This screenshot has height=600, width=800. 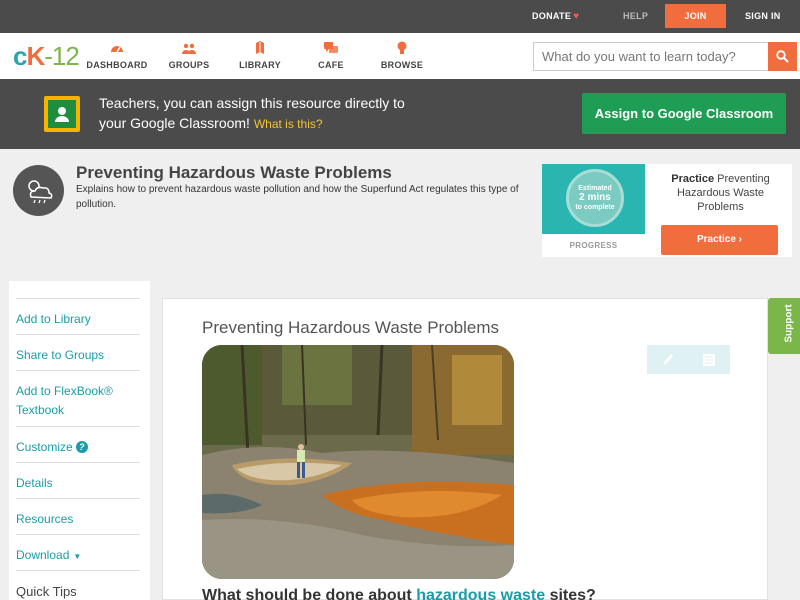 What do you see at coordinates (62, 114) in the screenshot?
I see `google-classroom-icon` at bounding box center [62, 114].